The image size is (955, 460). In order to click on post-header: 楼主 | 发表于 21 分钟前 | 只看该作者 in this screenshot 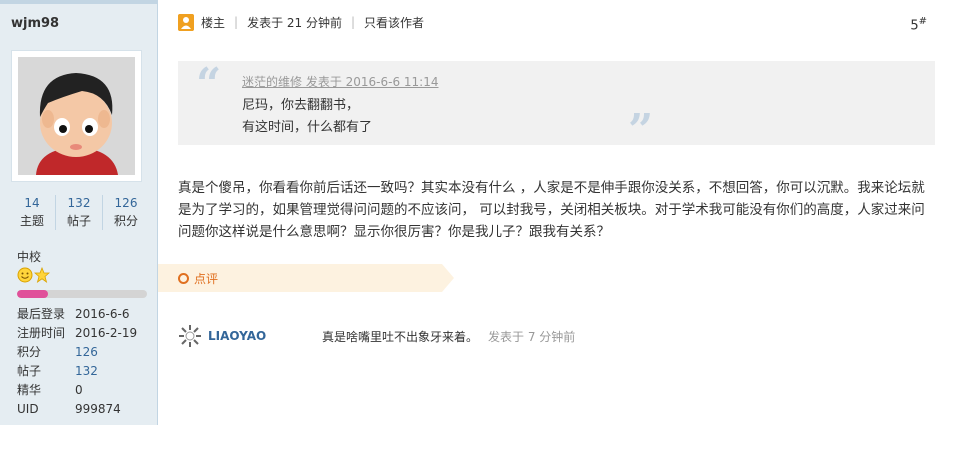, I will do `click(301, 22)`.